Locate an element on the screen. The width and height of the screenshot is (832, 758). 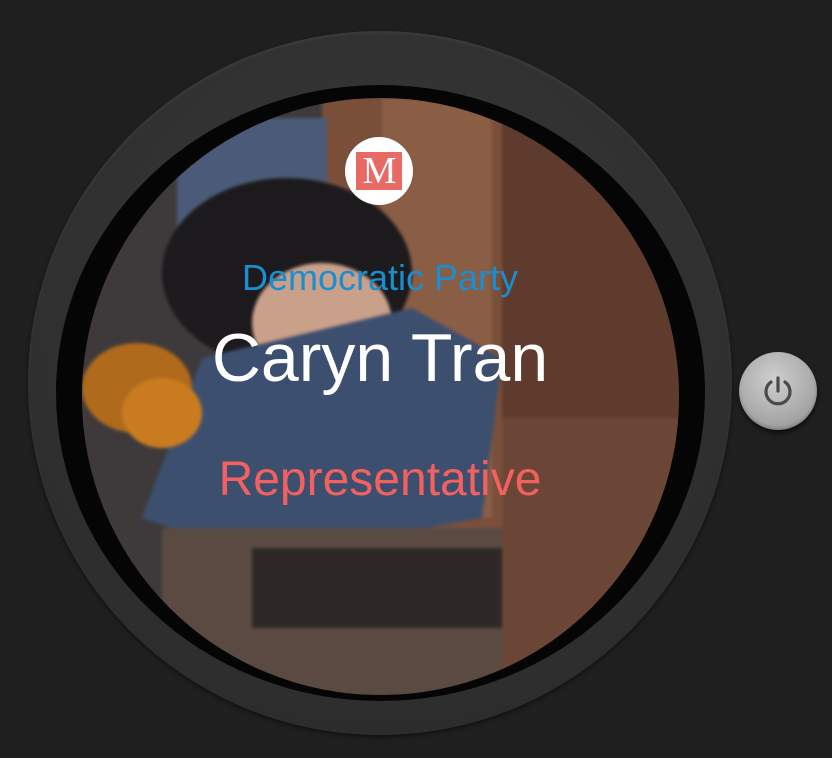
candidate-name: Caryn Tran is located at coordinates (380, 358).